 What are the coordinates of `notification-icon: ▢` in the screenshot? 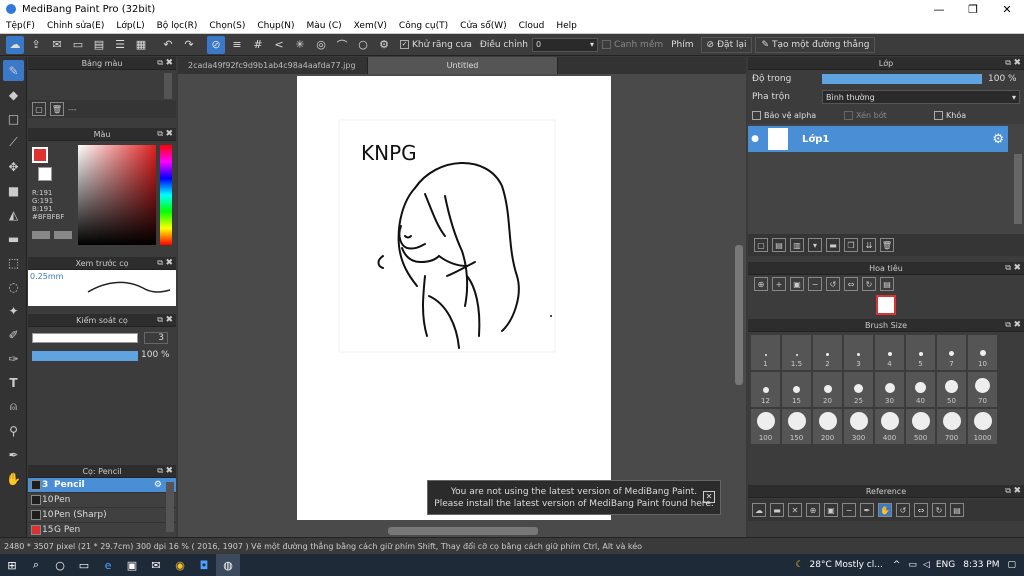 It's located at (1011, 565).